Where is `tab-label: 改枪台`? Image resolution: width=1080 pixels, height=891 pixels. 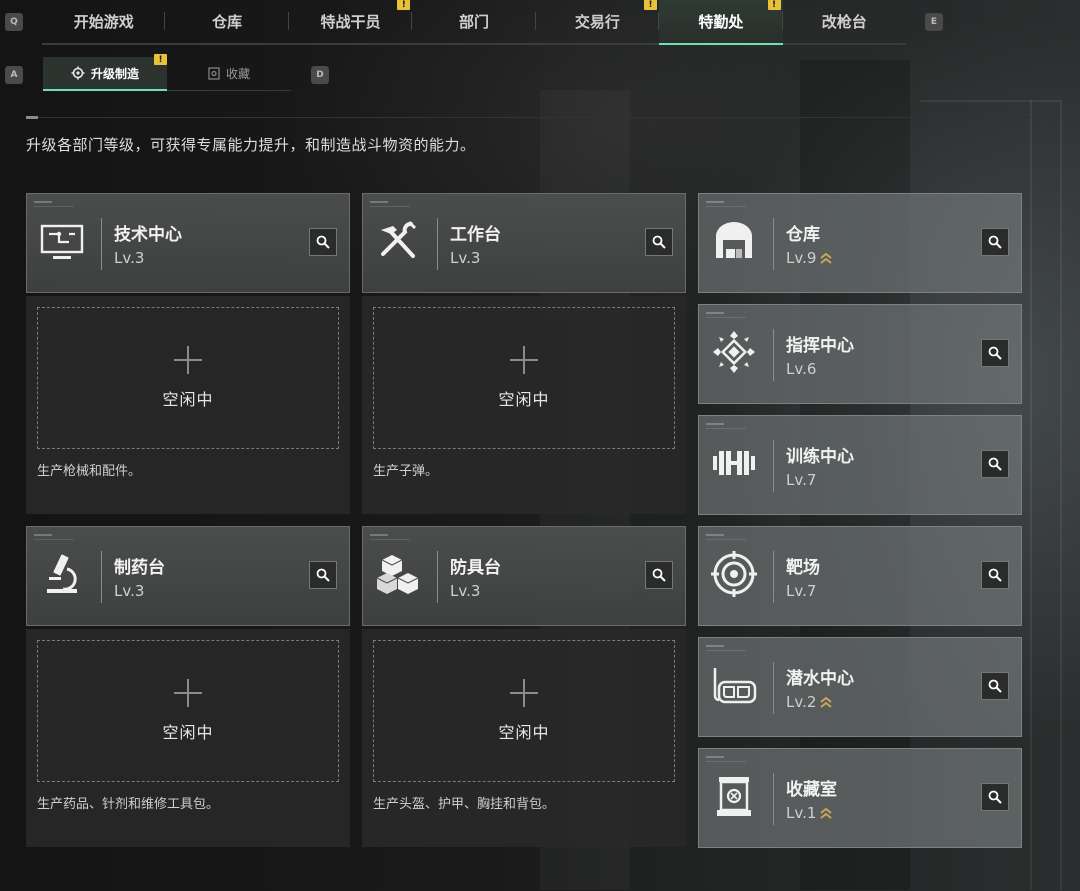
tab-label: 改枪台 is located at coordinates (844, 22).